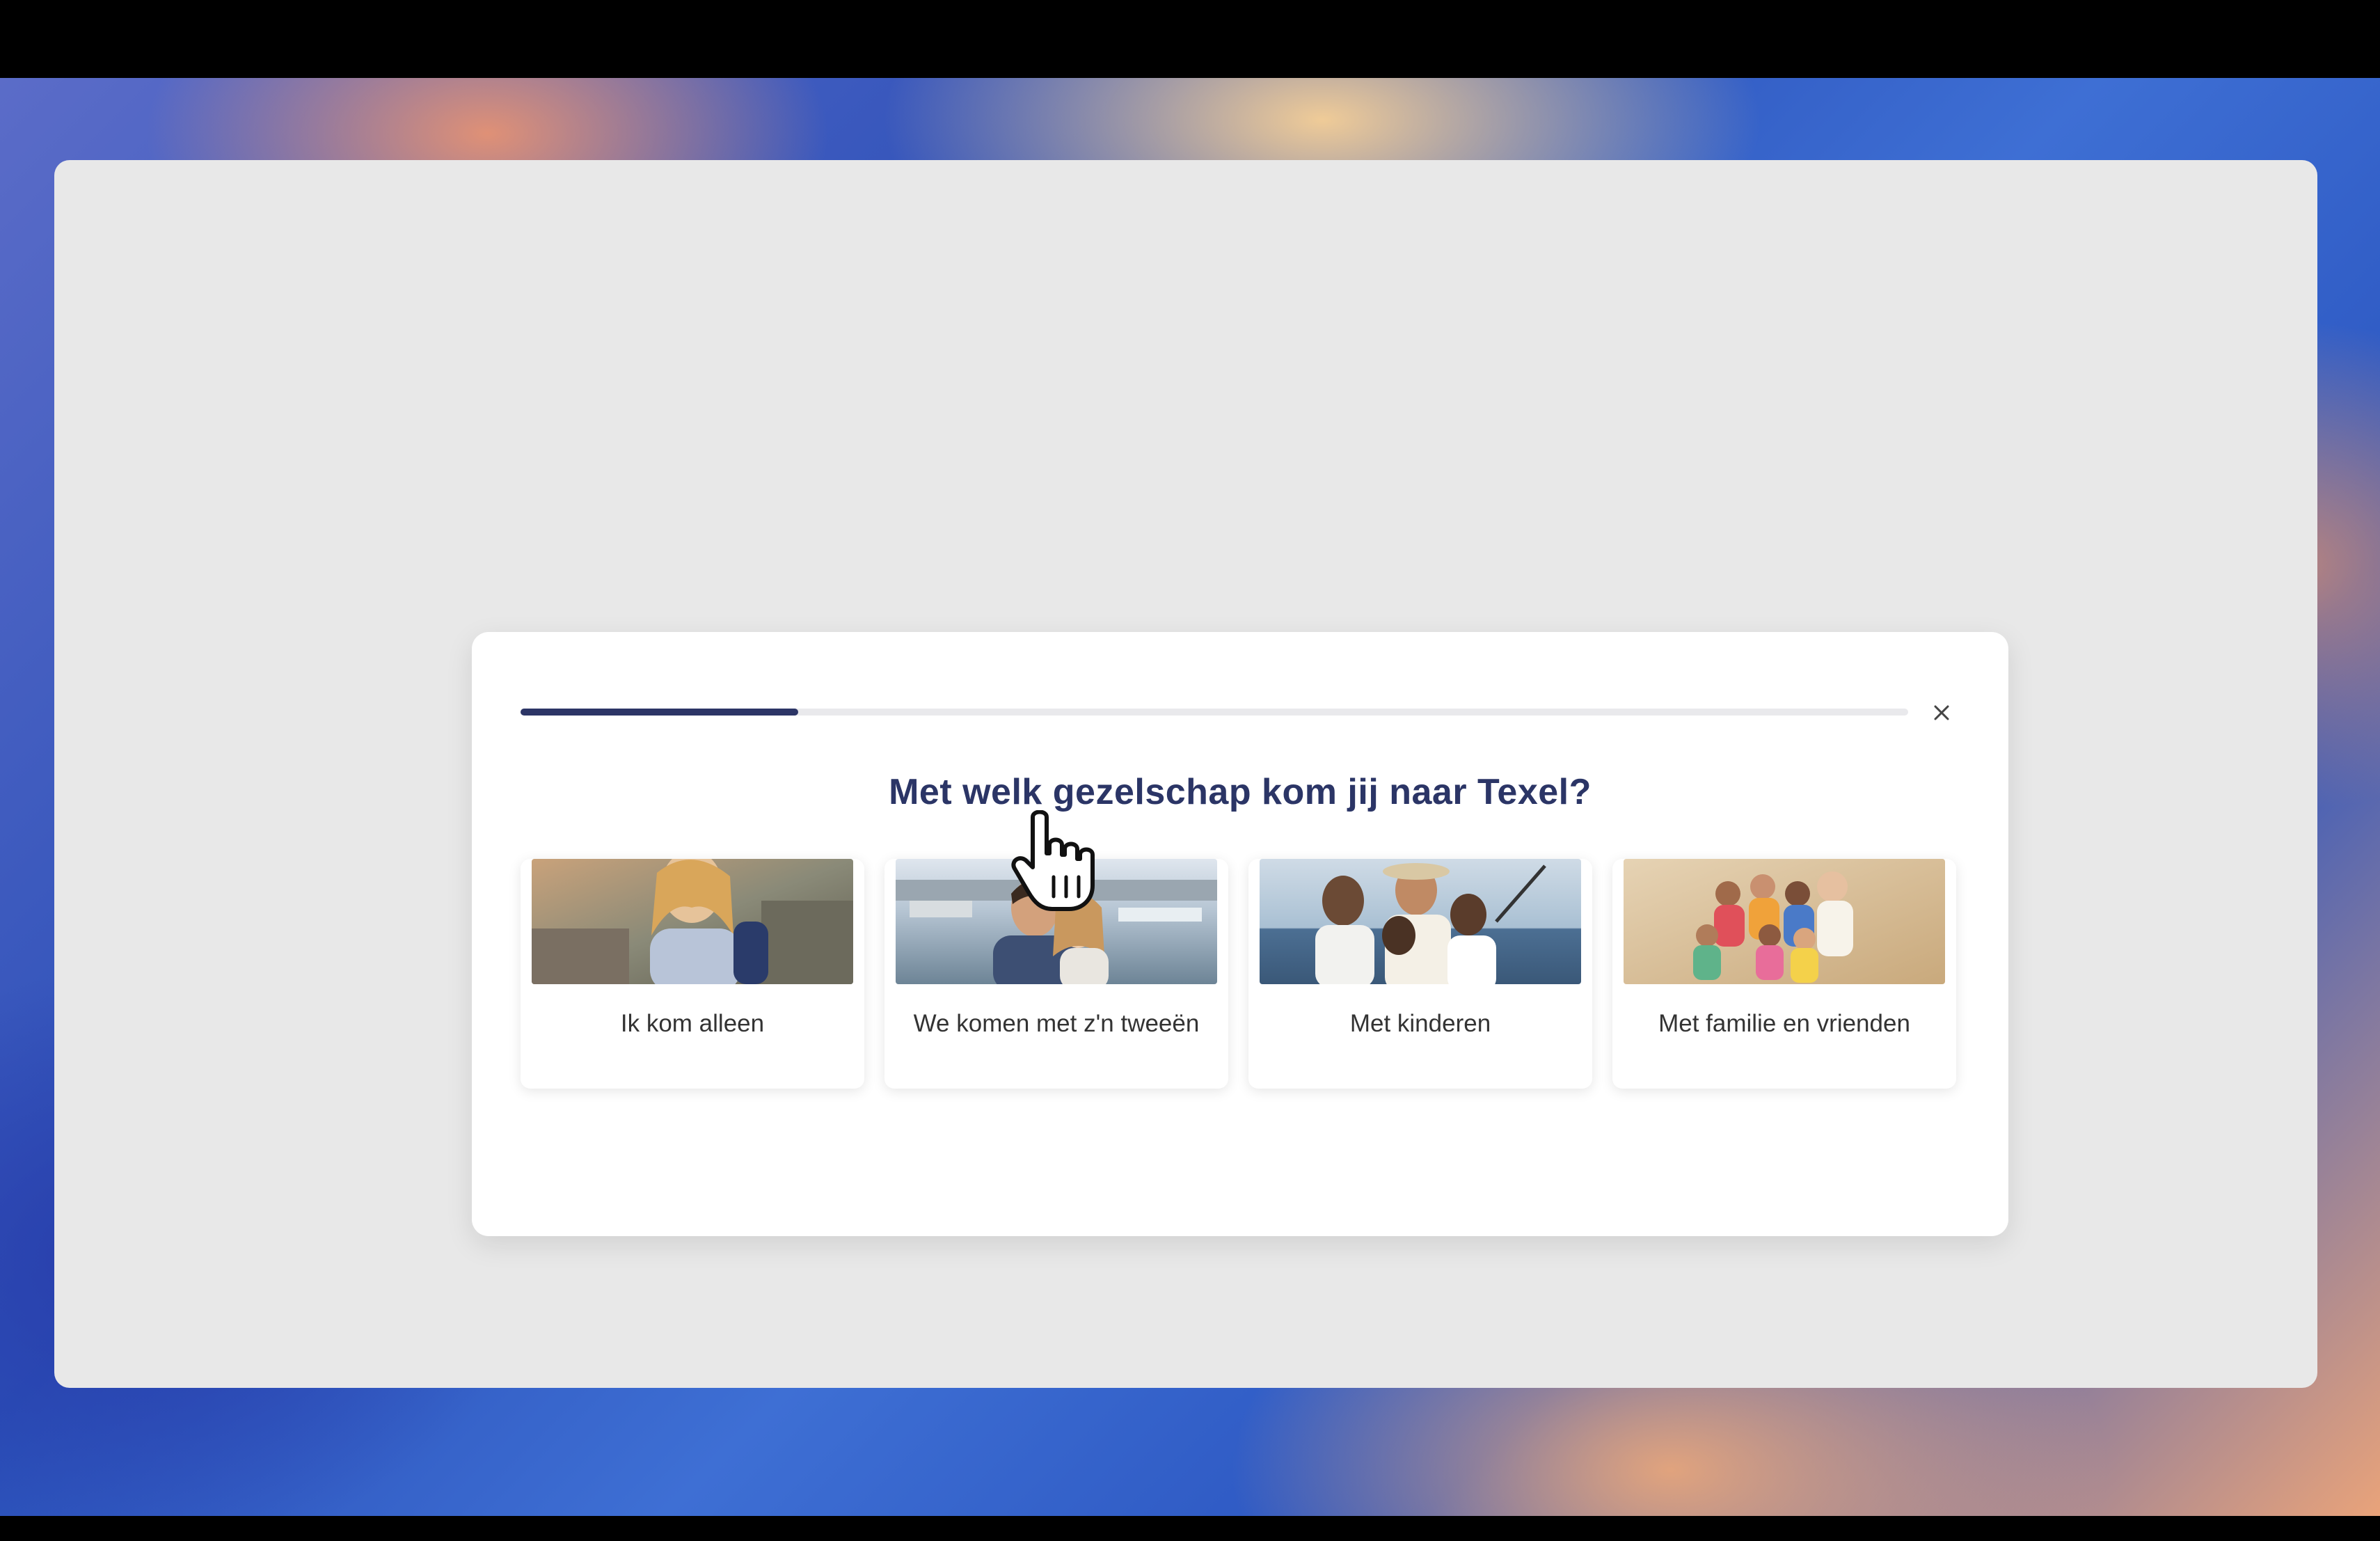  Describe the element at coordinates (692, 1023) in the screenshot. I see `option-label: Ik kom alleen` at that location.